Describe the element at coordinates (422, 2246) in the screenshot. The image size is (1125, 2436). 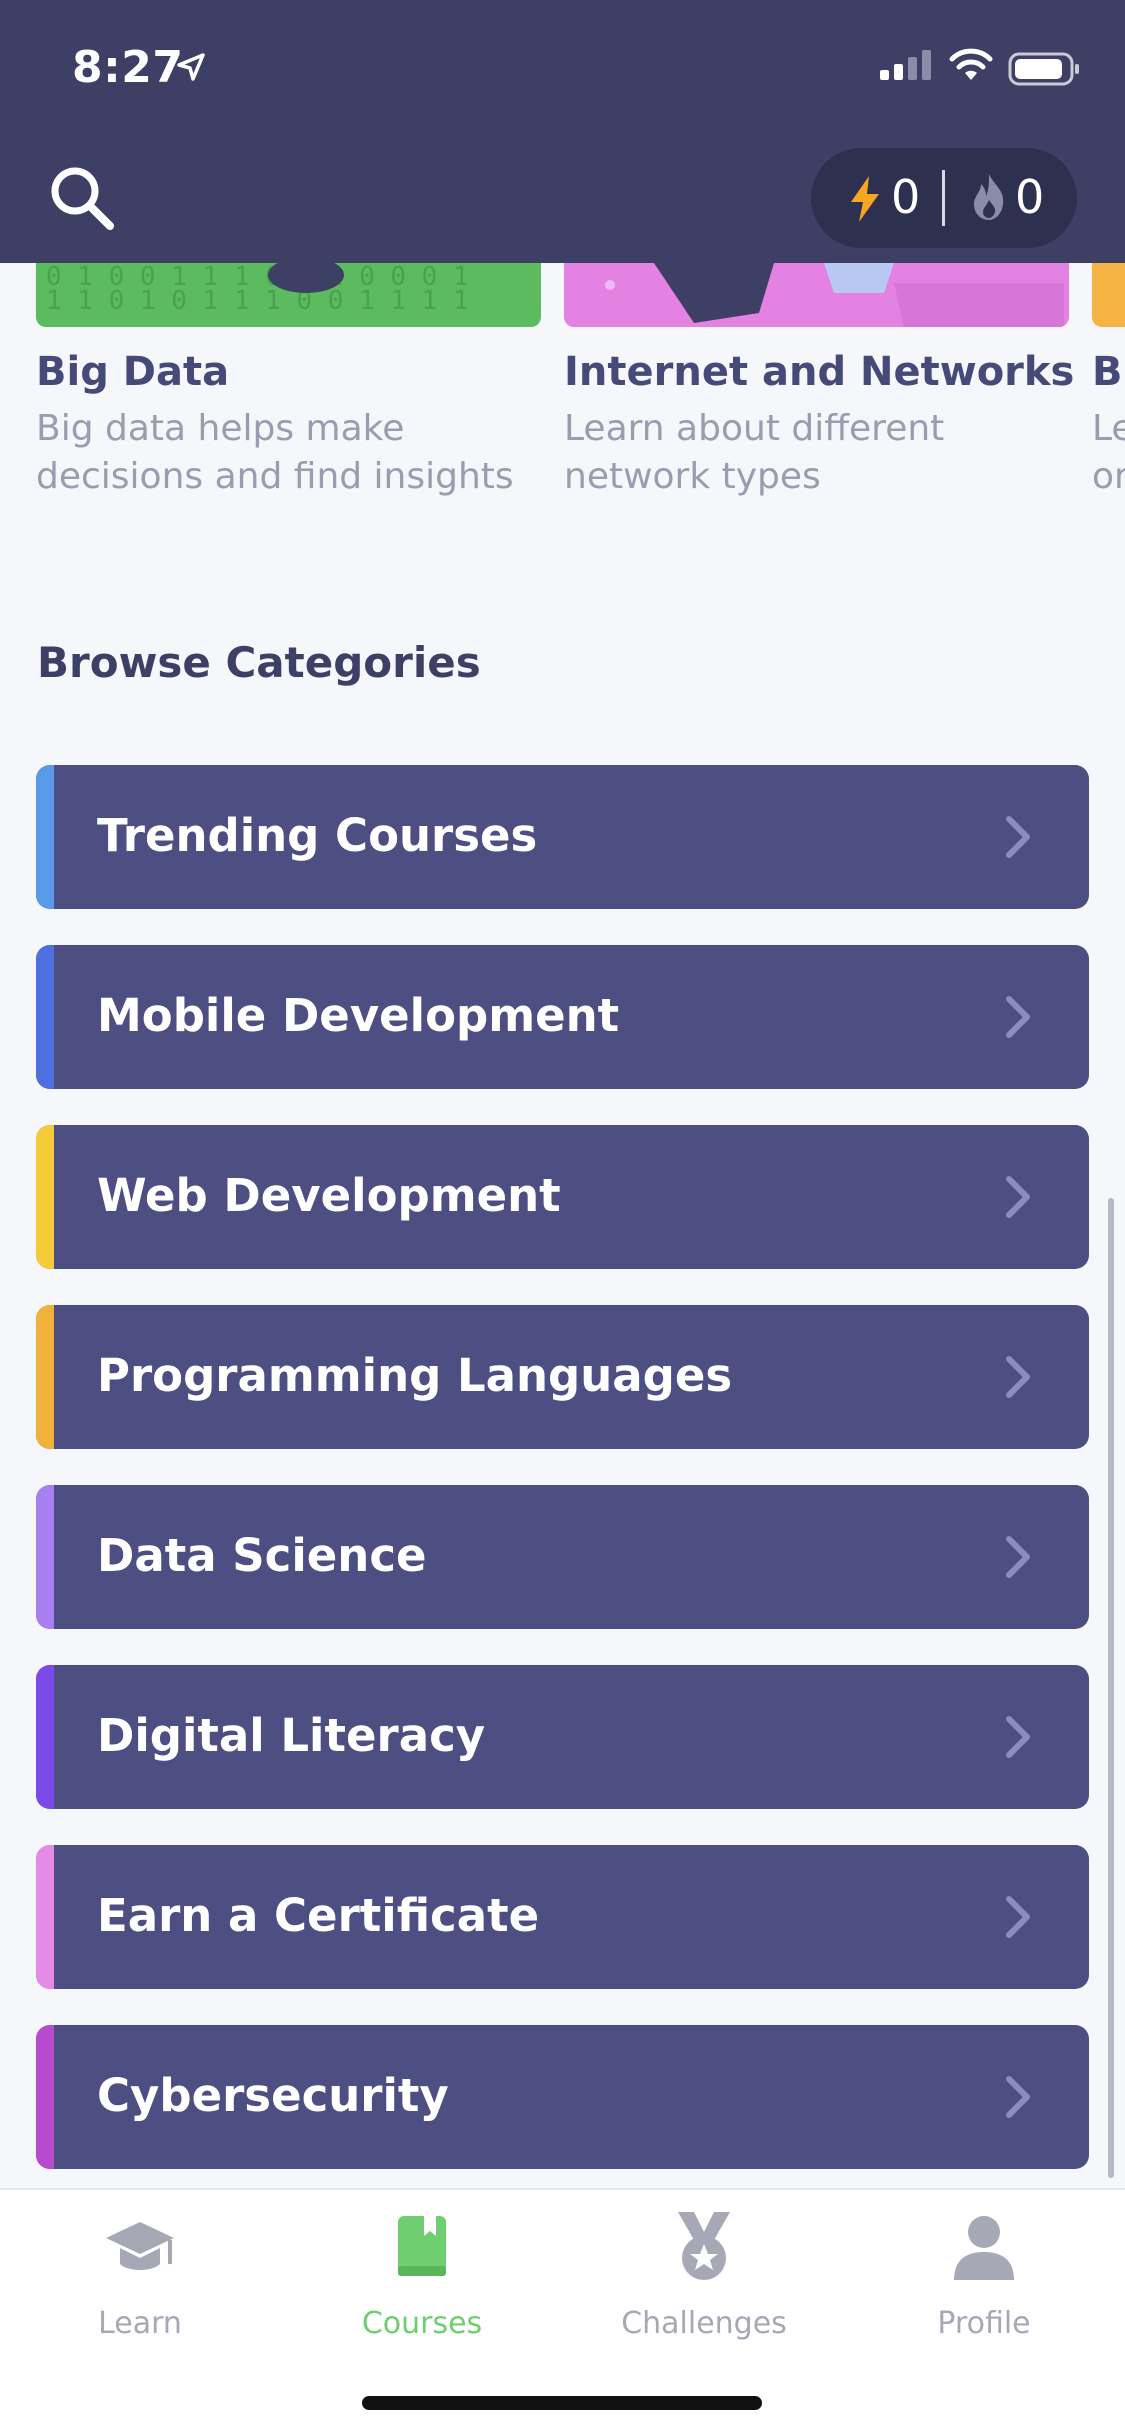
I see `book-icon` at that location.